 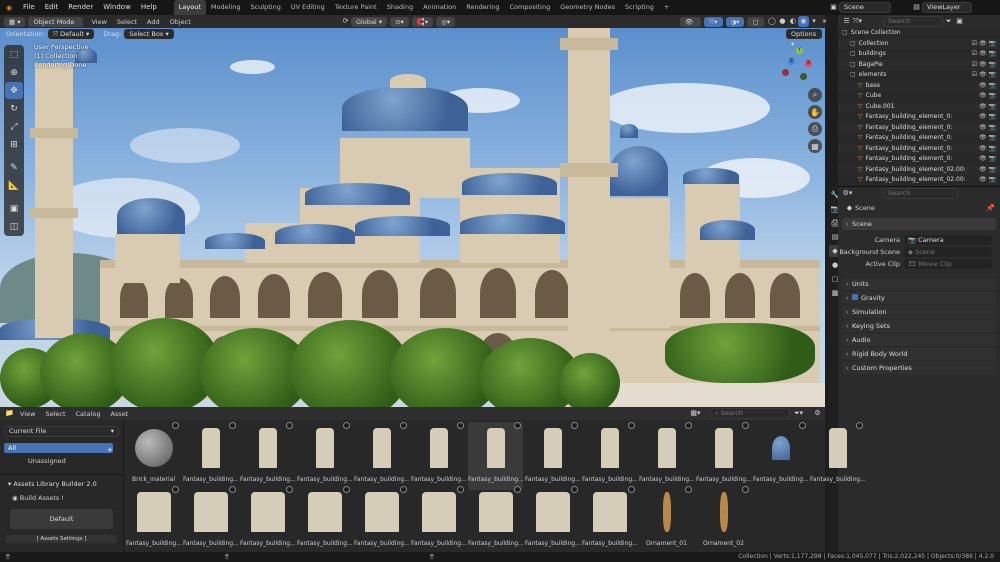 I want to click on camera-view-icon: ⎙, so click(x=815, y=129).